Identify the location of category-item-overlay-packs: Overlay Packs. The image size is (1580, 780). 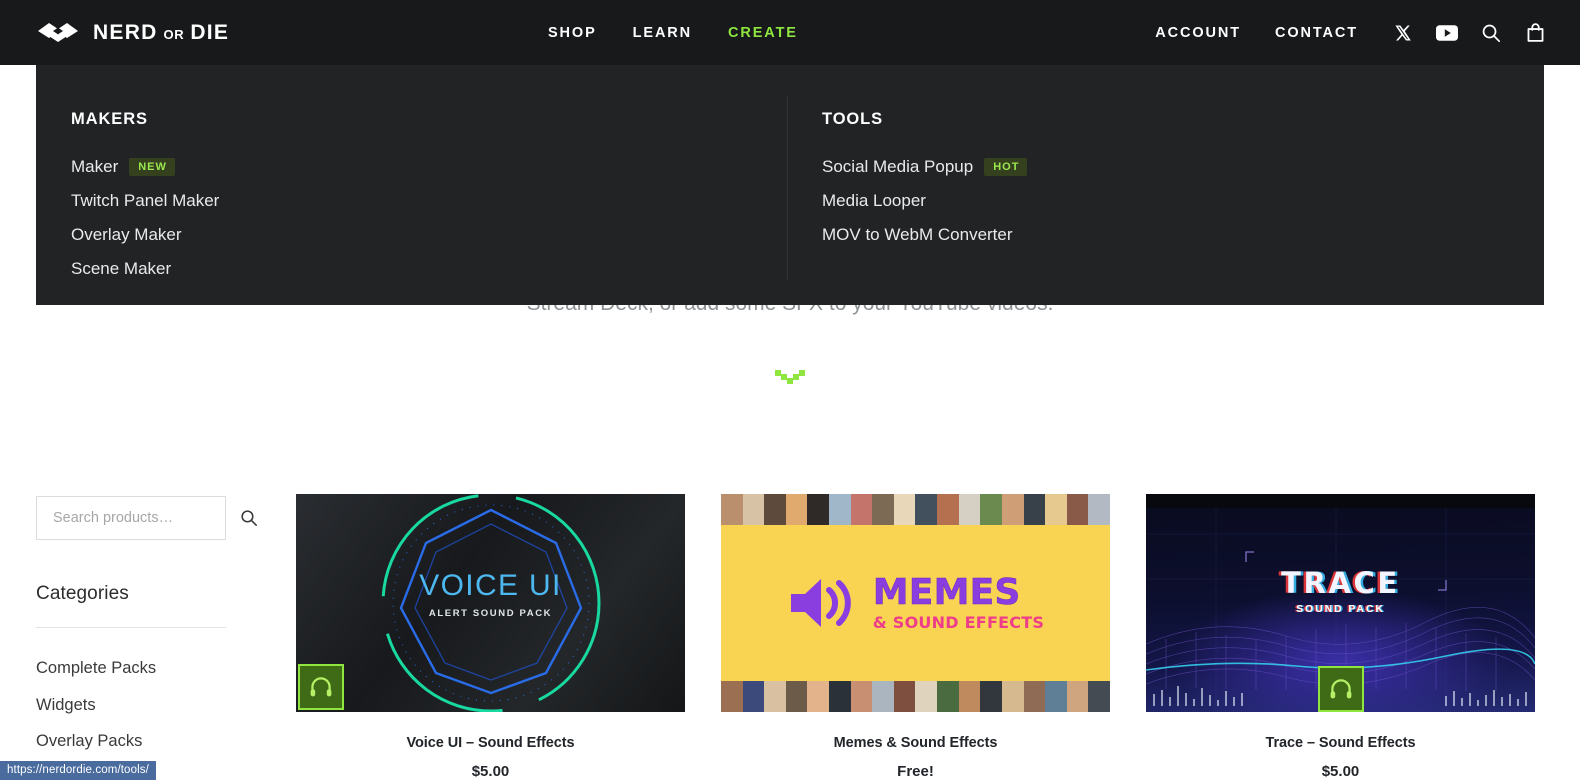
(131, 741).